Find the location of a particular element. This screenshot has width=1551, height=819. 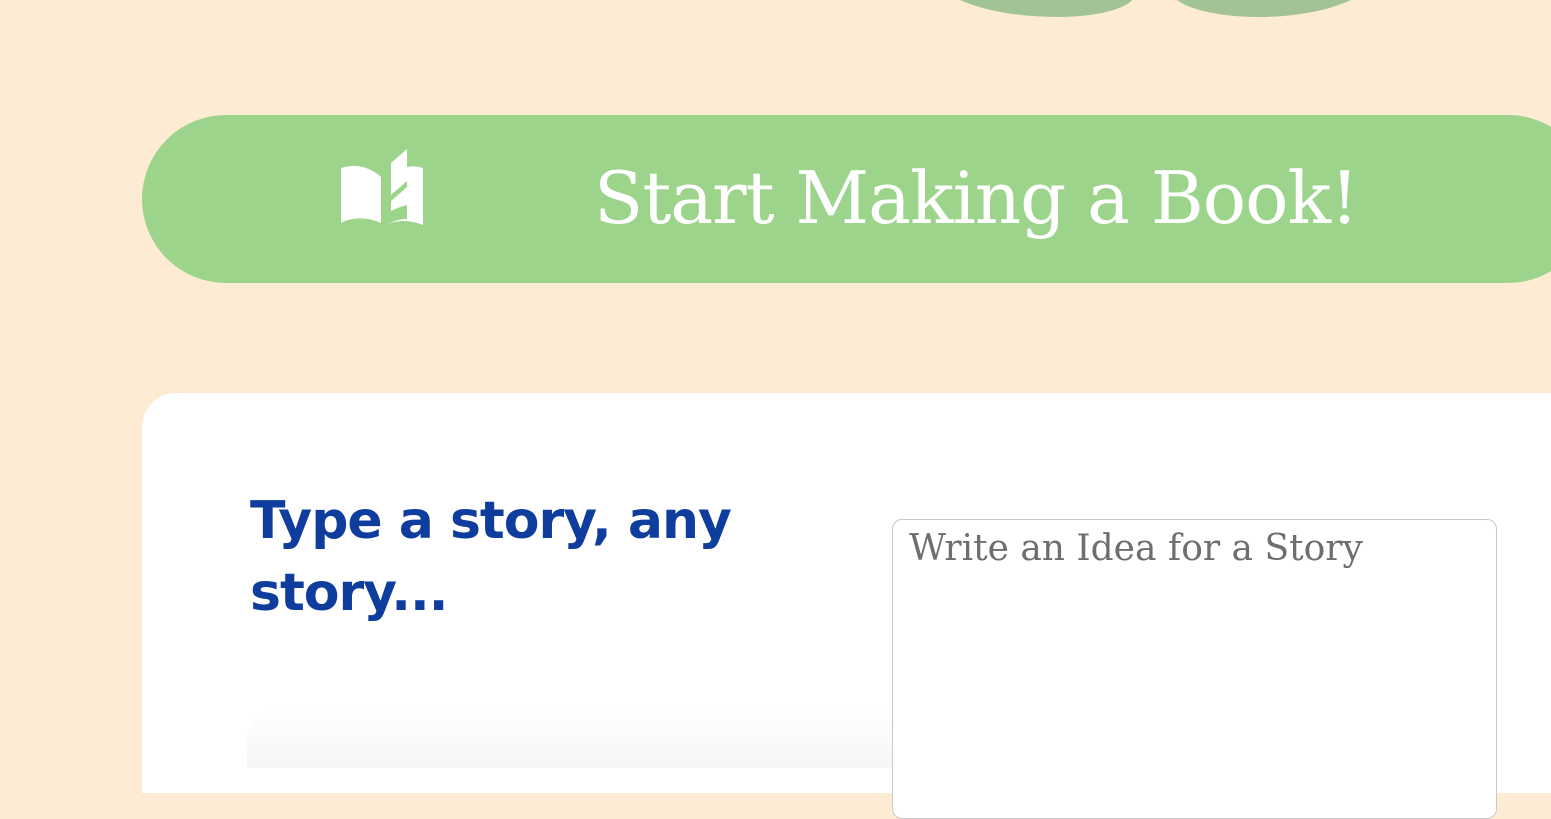

card-shadow-fade is located at coordinates (572, 738).